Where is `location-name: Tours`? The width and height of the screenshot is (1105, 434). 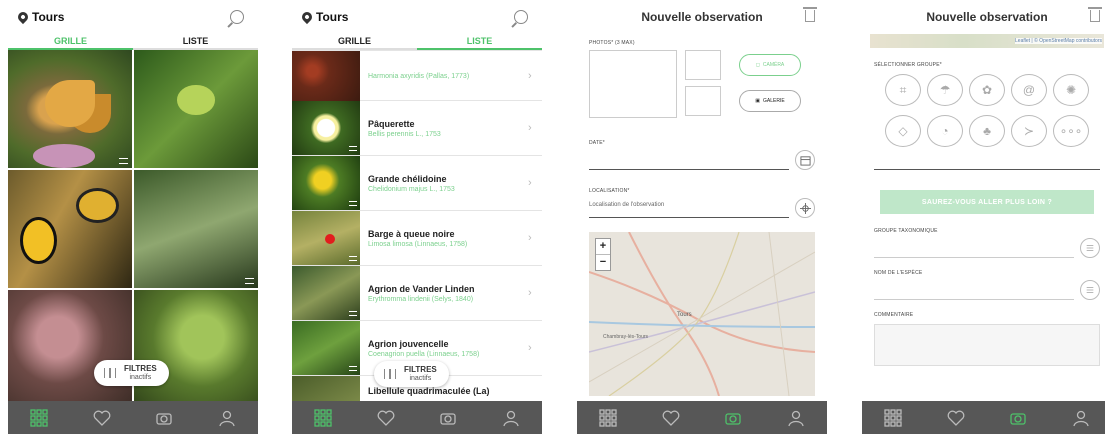 location-name: Tours is located at coordinates (48, 17).